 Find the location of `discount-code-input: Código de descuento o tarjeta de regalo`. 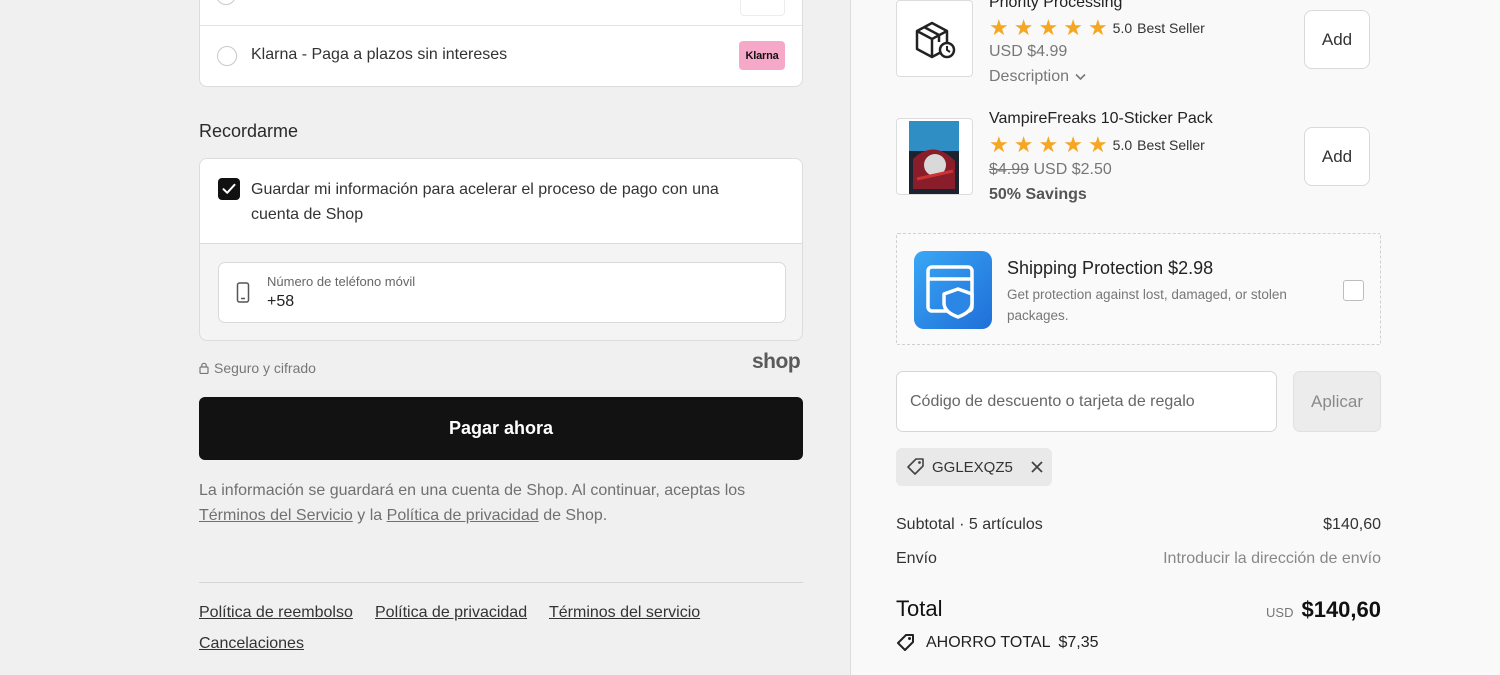

discount-code-input: Código de descuento o tarjeta de regalo is located at coordinates (1086, 401).